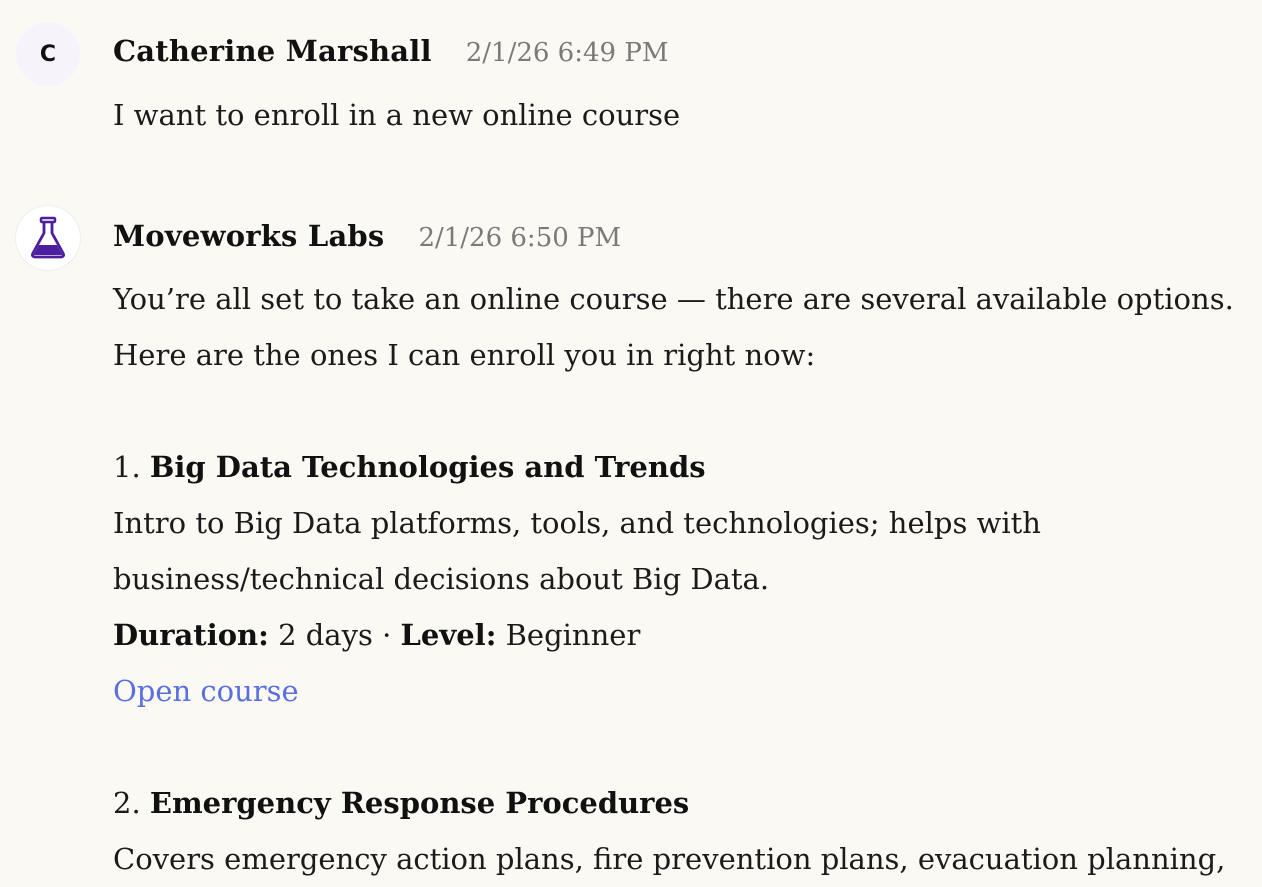  I want to click on message-header: Catherine Marshall 2/1/26 6:49 PM, so click(390, 51).